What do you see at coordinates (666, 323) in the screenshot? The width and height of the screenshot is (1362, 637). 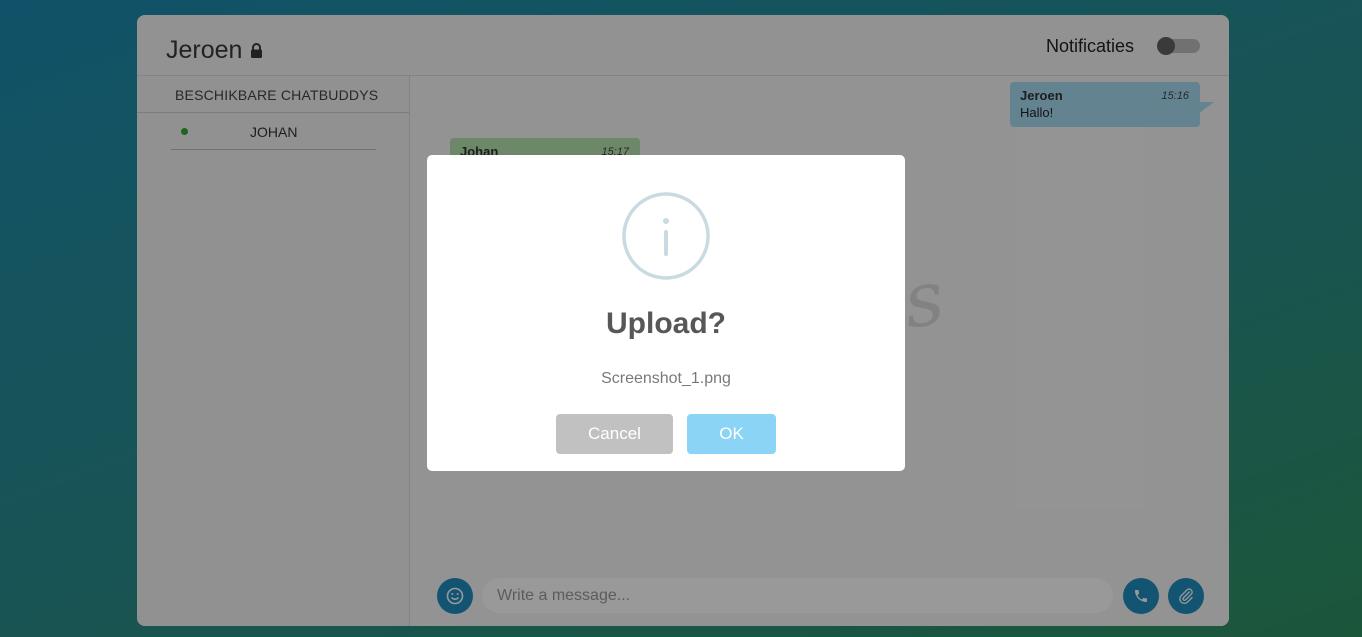 I see `dialog-title: Upload?` at bounding box center [666, 323].